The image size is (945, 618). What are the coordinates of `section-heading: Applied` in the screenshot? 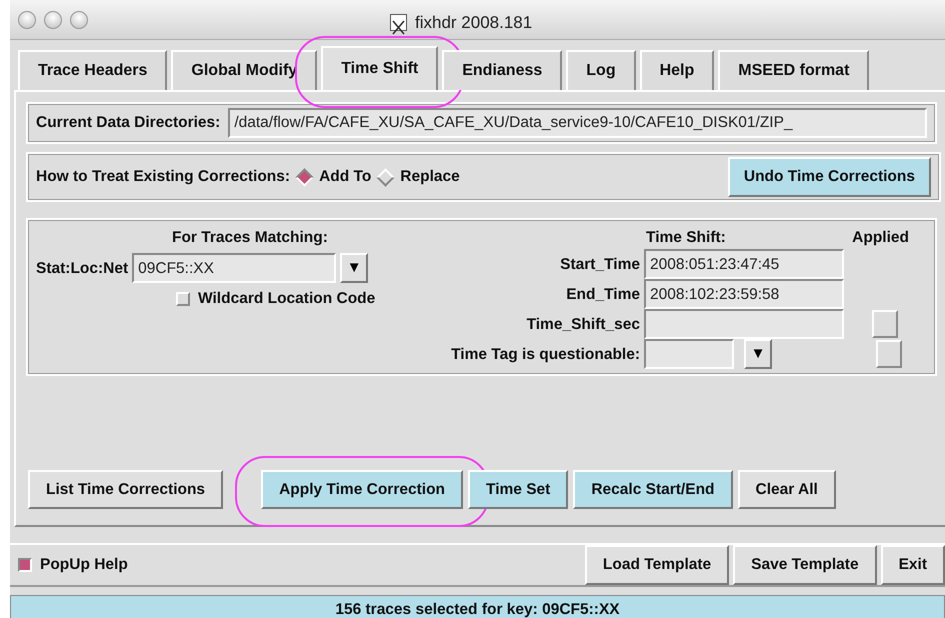 It's located at (880, 238).